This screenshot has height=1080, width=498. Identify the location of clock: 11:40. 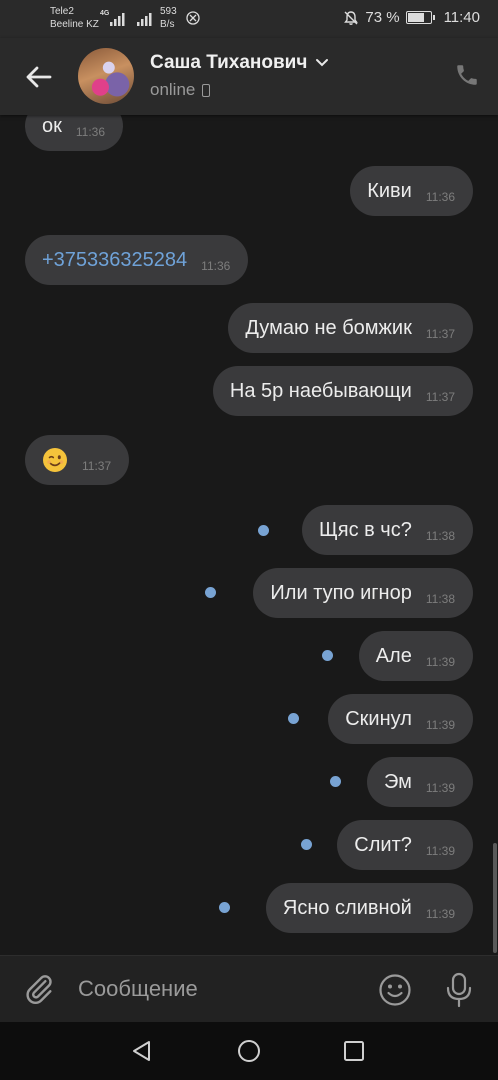
(461, 17).